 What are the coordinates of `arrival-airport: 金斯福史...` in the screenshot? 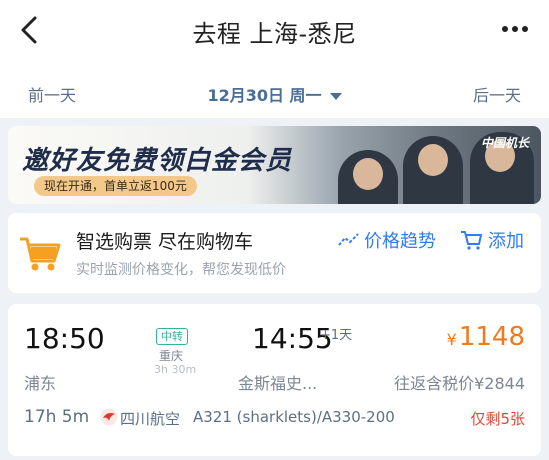 It's located at (278, 383).